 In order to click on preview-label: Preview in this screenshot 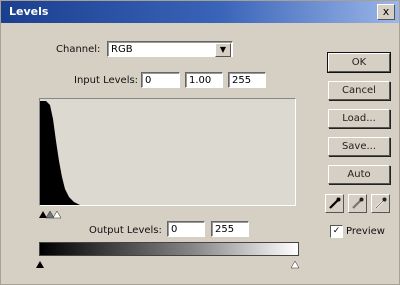, I will do `click(365, 231)`.